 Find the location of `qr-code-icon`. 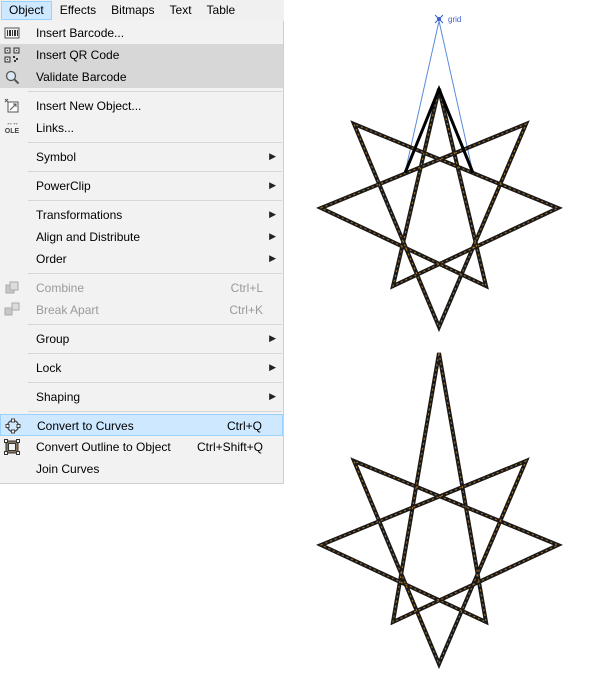

qr-code-icon is located at coordinates (12, 55).